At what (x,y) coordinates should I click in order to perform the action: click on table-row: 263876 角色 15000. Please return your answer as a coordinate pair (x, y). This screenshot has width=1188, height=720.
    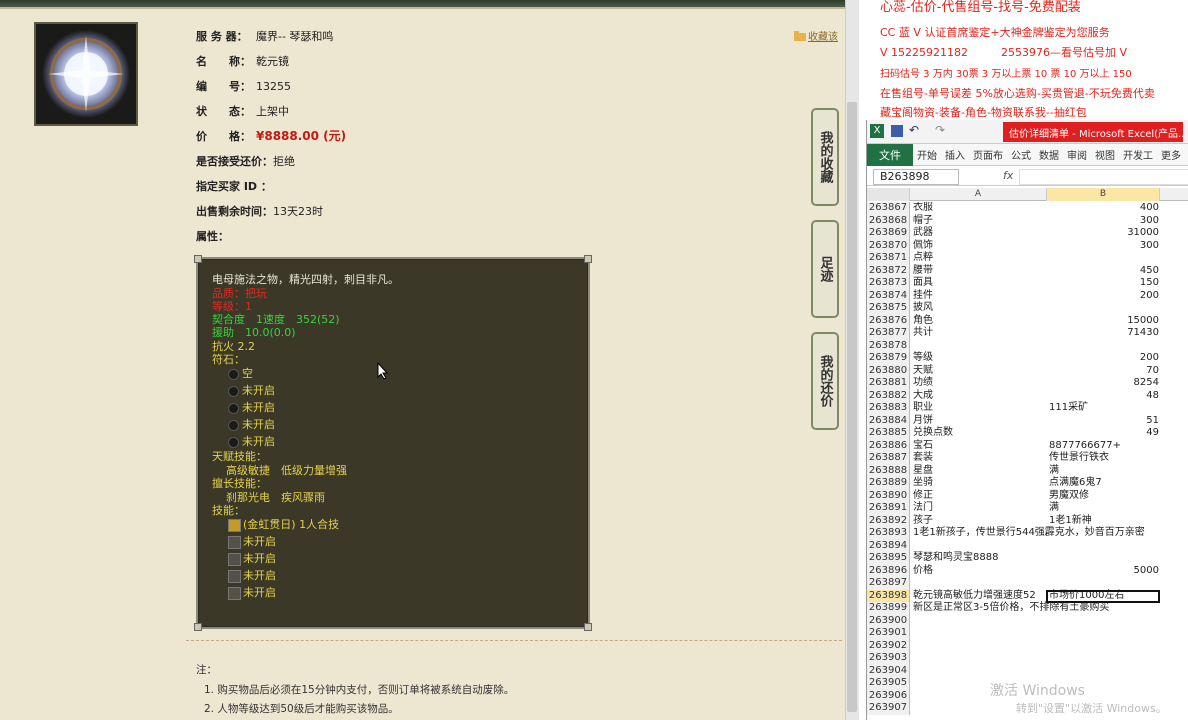
    Looking at the image, I should click on (1027, 320).